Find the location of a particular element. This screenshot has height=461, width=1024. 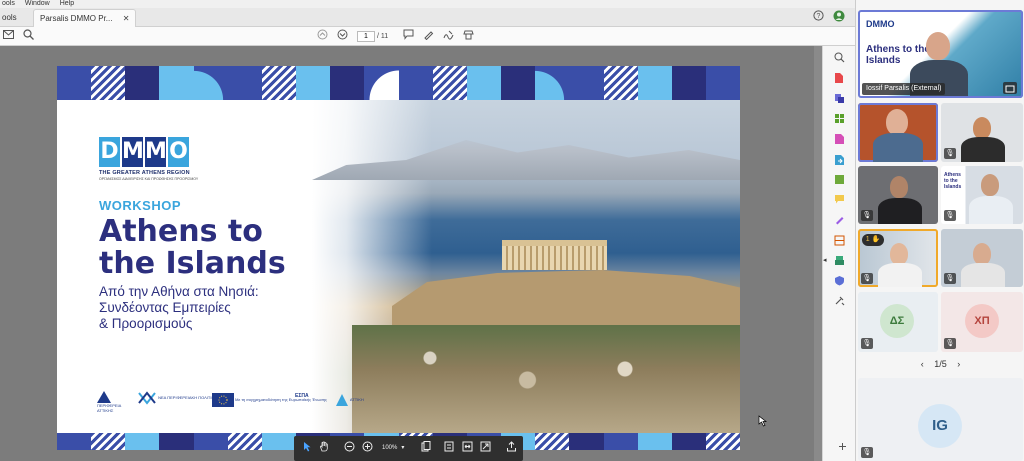

page-down-icon is located at coordinates (342, 36).